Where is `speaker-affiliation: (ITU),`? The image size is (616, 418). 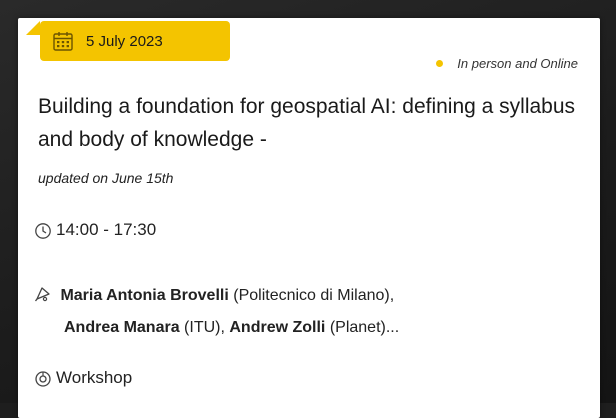
speaker-affiliation: (ITU), is located at coordinates (204, 327).